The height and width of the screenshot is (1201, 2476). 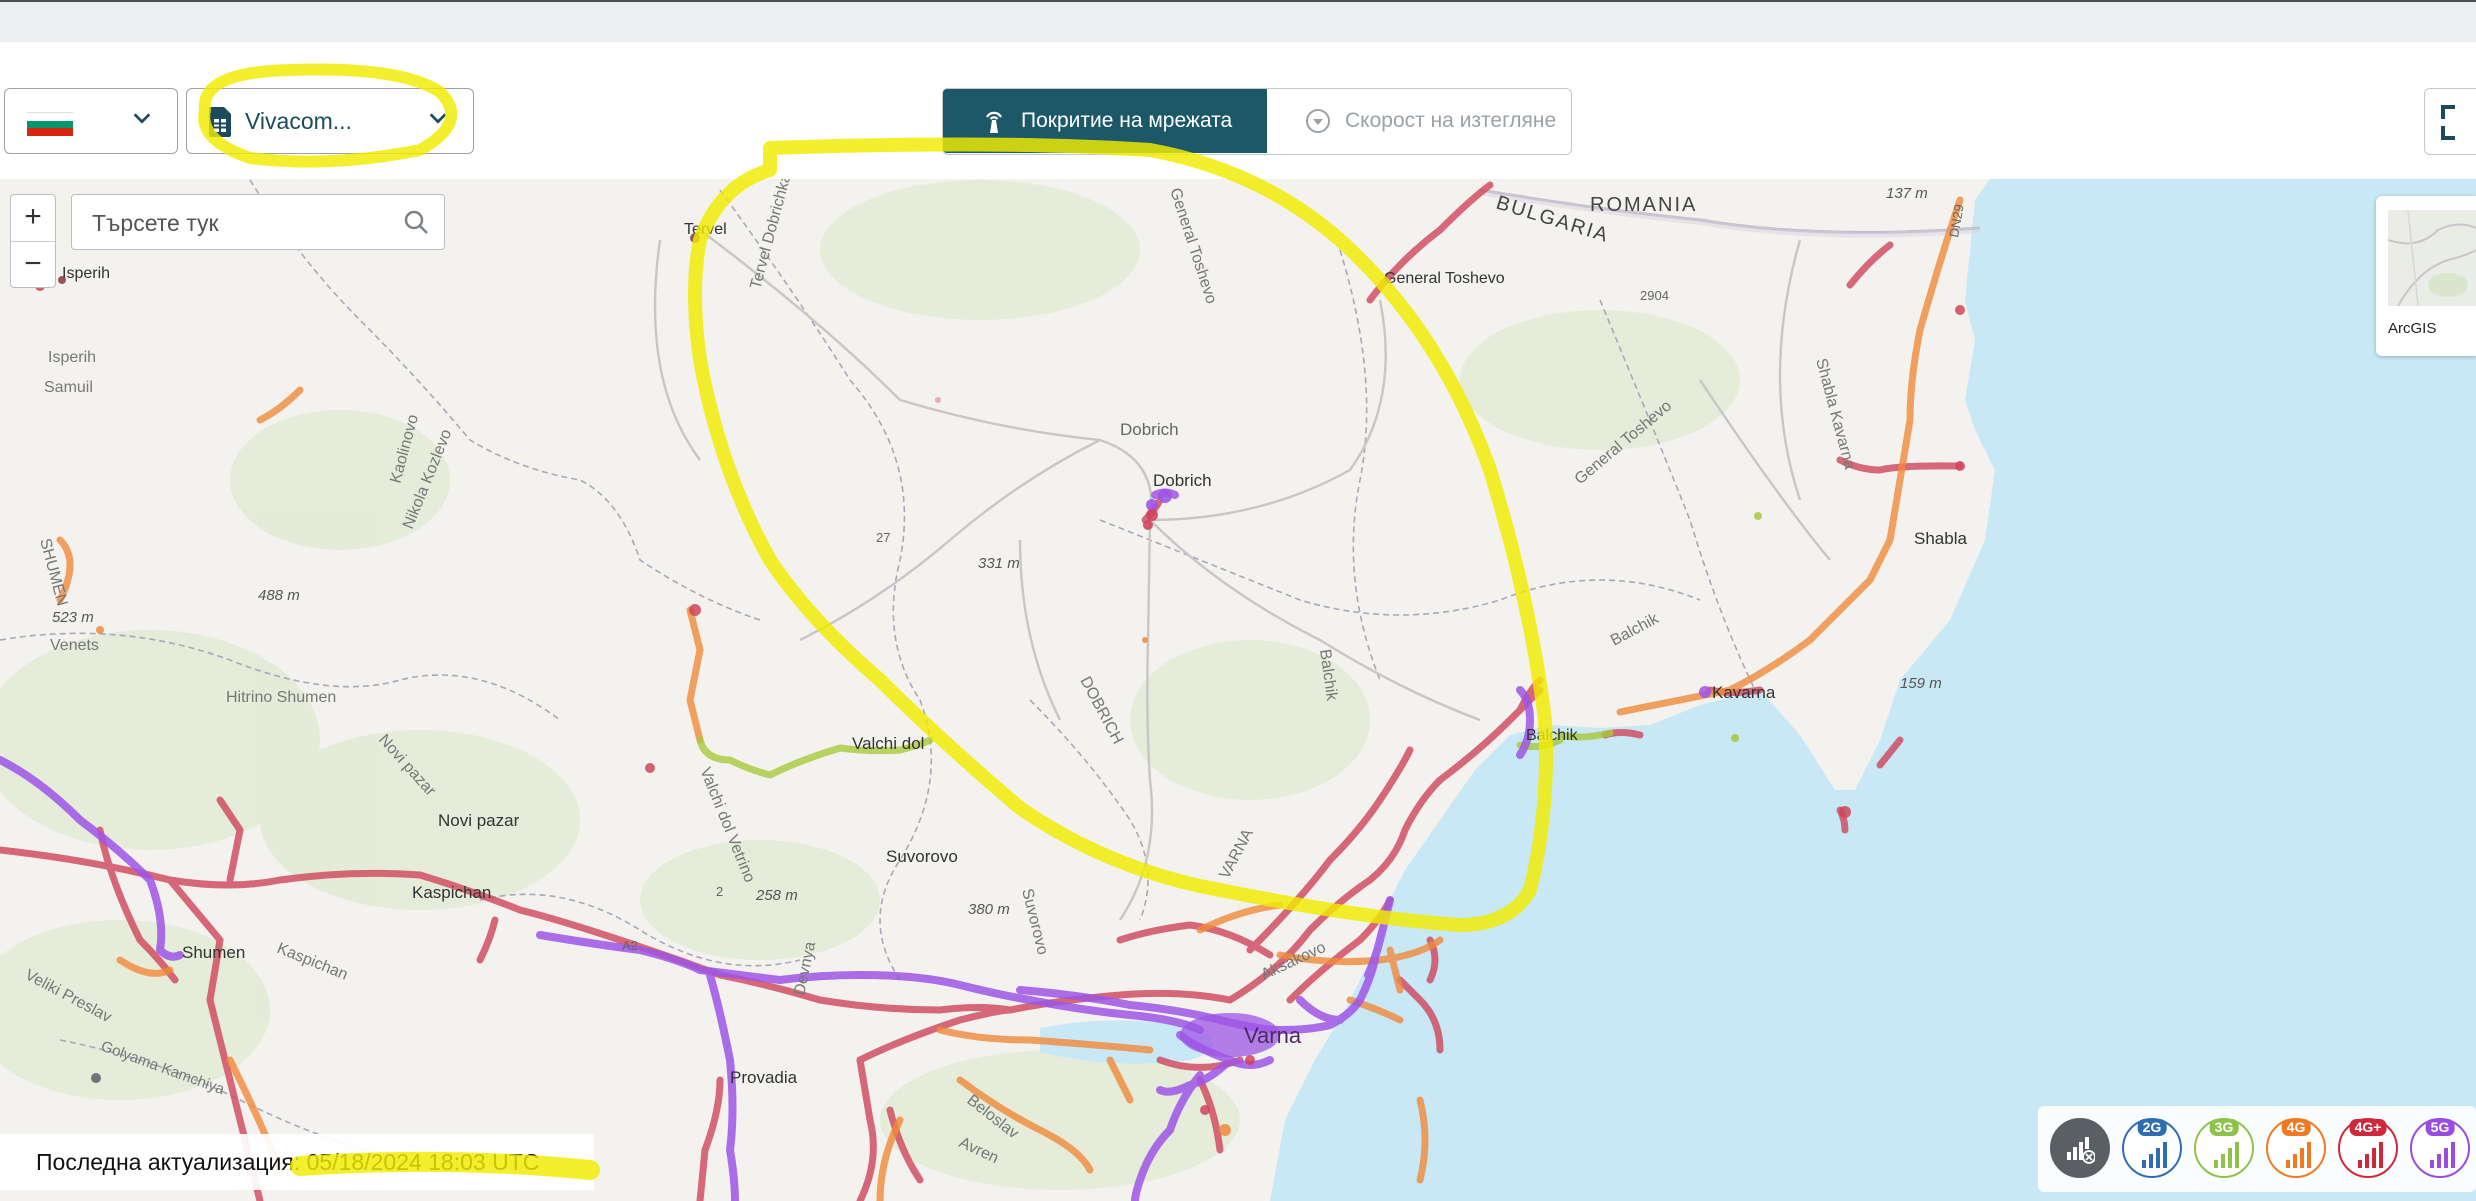 I want to click on browser-top-strip, so click(x=1238, y=21).